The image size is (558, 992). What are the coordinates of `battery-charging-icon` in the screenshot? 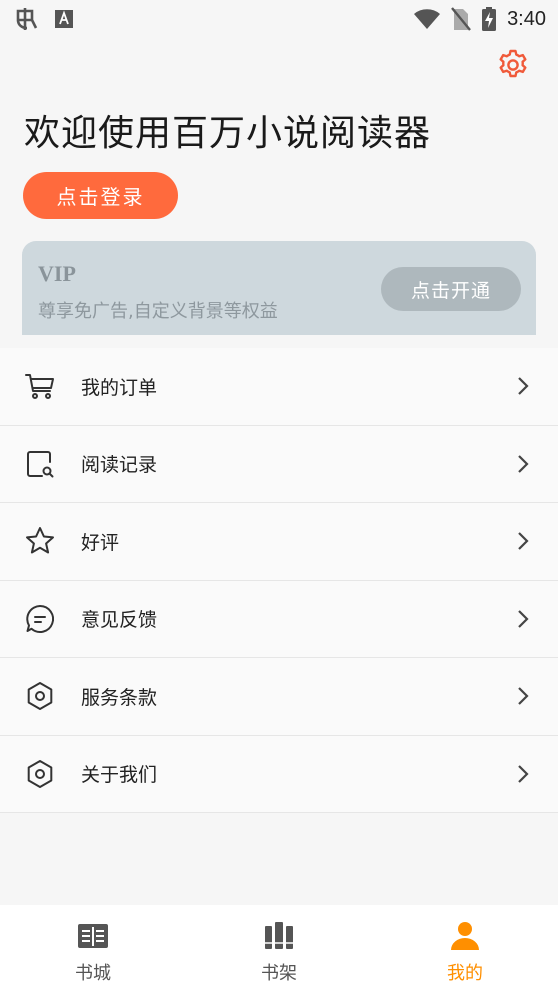 It's located at (489, 19).